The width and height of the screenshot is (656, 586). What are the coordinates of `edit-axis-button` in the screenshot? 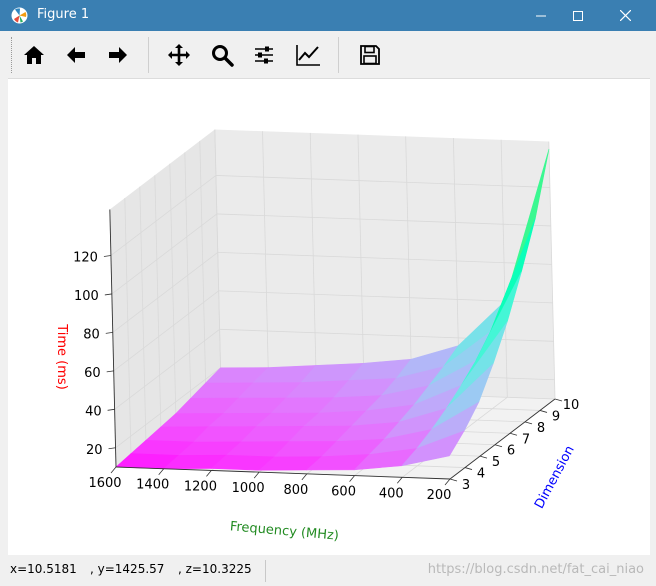 It's located at (308, 55).